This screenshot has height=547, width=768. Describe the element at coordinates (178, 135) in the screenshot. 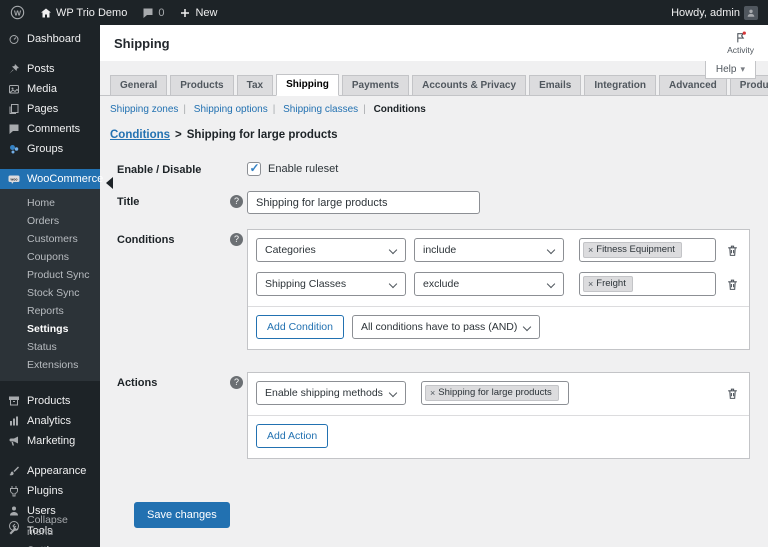

I see `breadcrumb-separator` at that location.